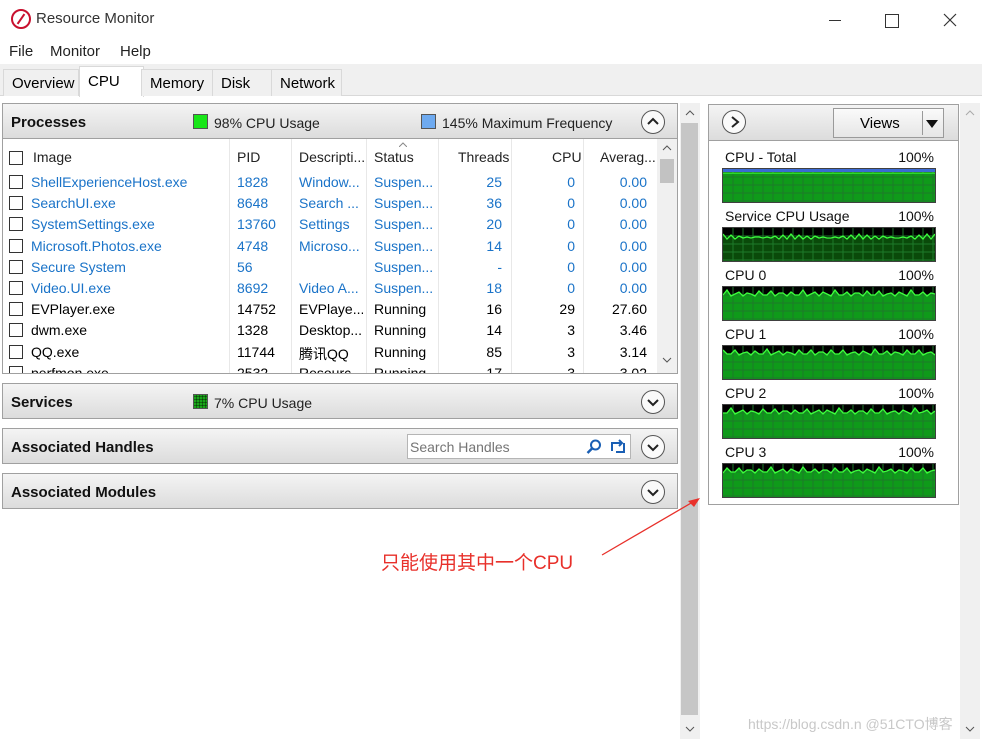 The height and width of the screenshot is (741, 982). What do you see at coordinates (135, 51) in the screenshot?
I see `menu-help: Help` at bounding box center [135, 51].